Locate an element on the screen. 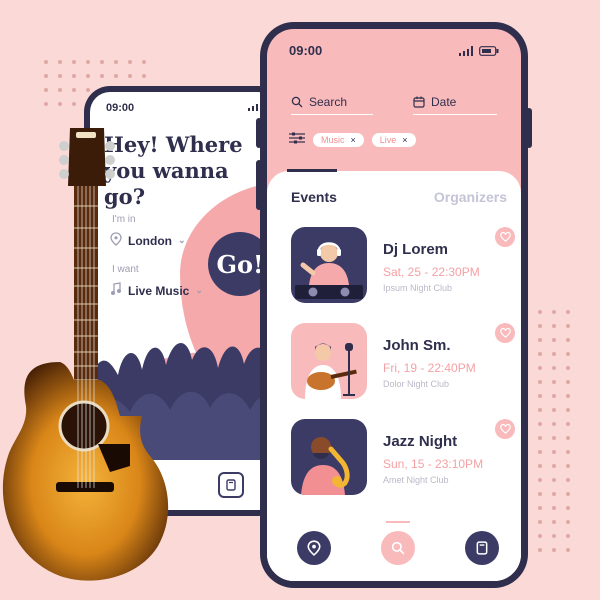 The image size is (600, 600). filter-chip-live: Live × is located at coordinates (393, 140).